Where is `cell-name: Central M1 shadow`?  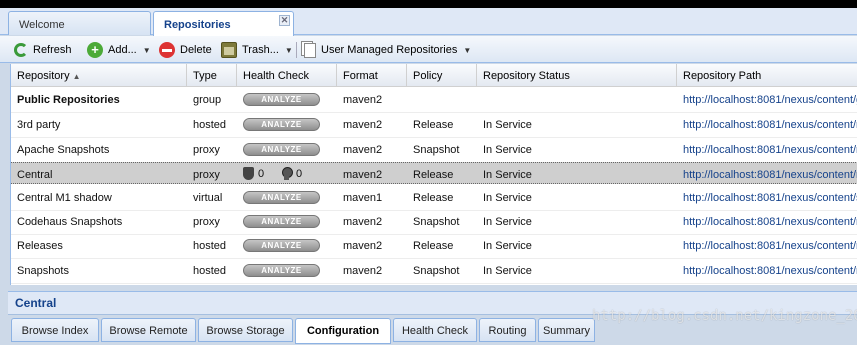 cell-name: Central M1 shadow is located at coordinates (64, 198).